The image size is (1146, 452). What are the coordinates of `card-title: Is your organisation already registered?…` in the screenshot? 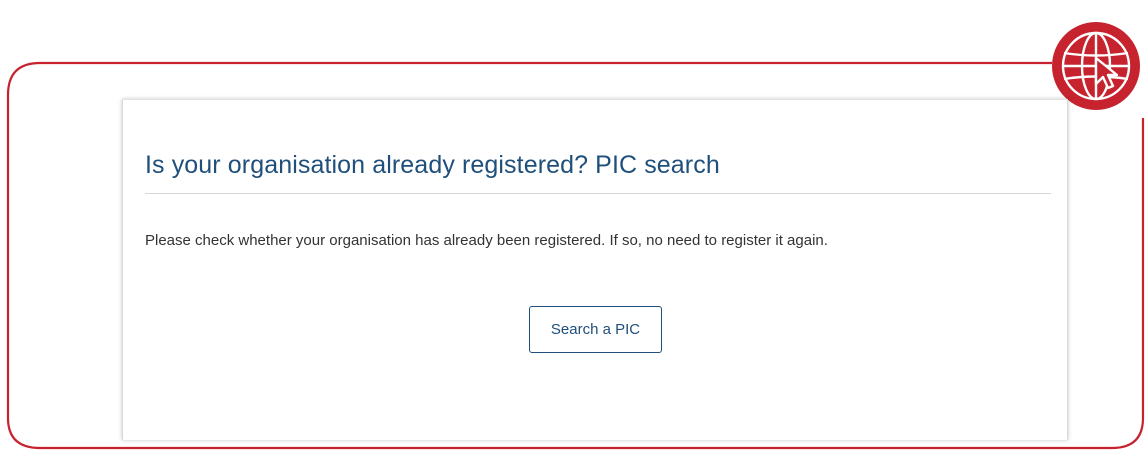 It's located at (432, 165).